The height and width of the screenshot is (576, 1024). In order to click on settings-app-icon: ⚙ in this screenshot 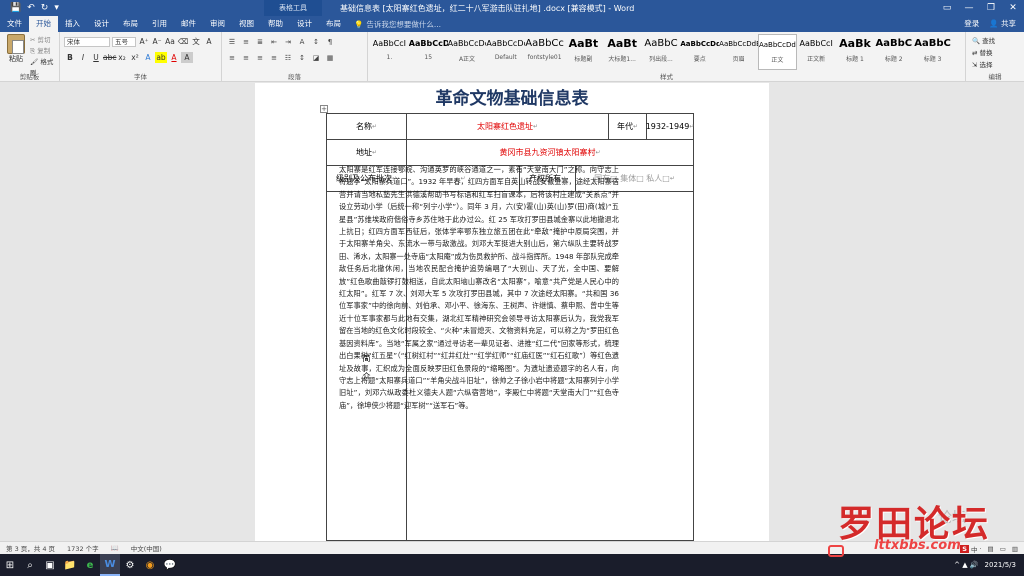, I will do `click(130, 565)`.